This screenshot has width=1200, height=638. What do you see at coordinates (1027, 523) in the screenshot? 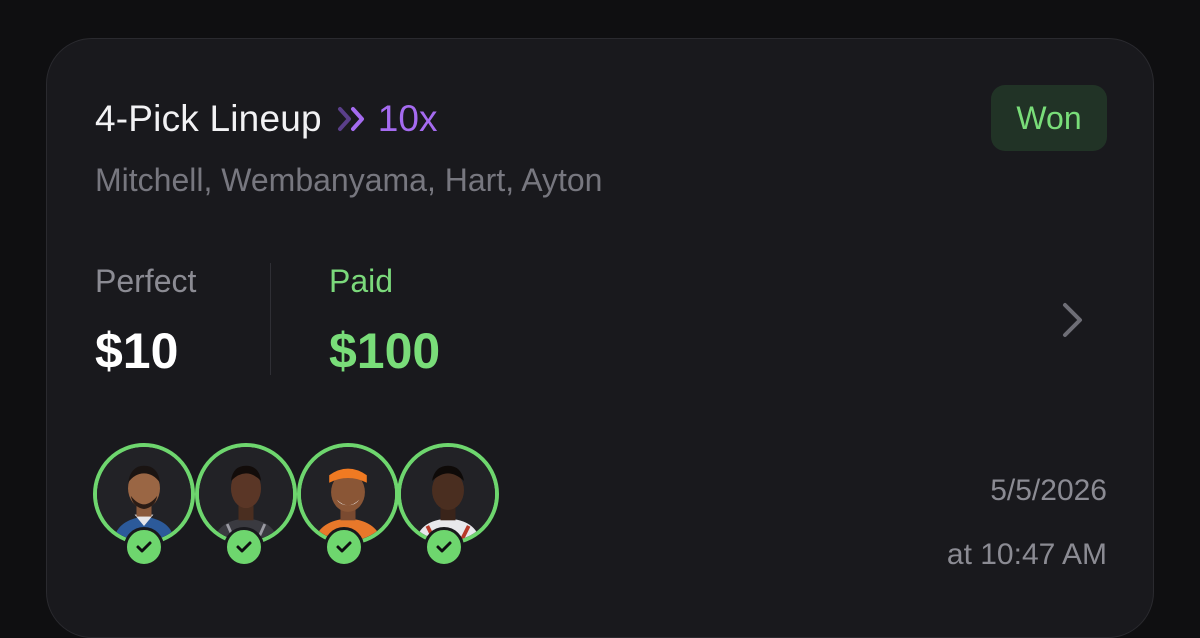
I see `lineup-date: 5/5/2026 at 10:47 AM` at bounding box center [1027, 523].